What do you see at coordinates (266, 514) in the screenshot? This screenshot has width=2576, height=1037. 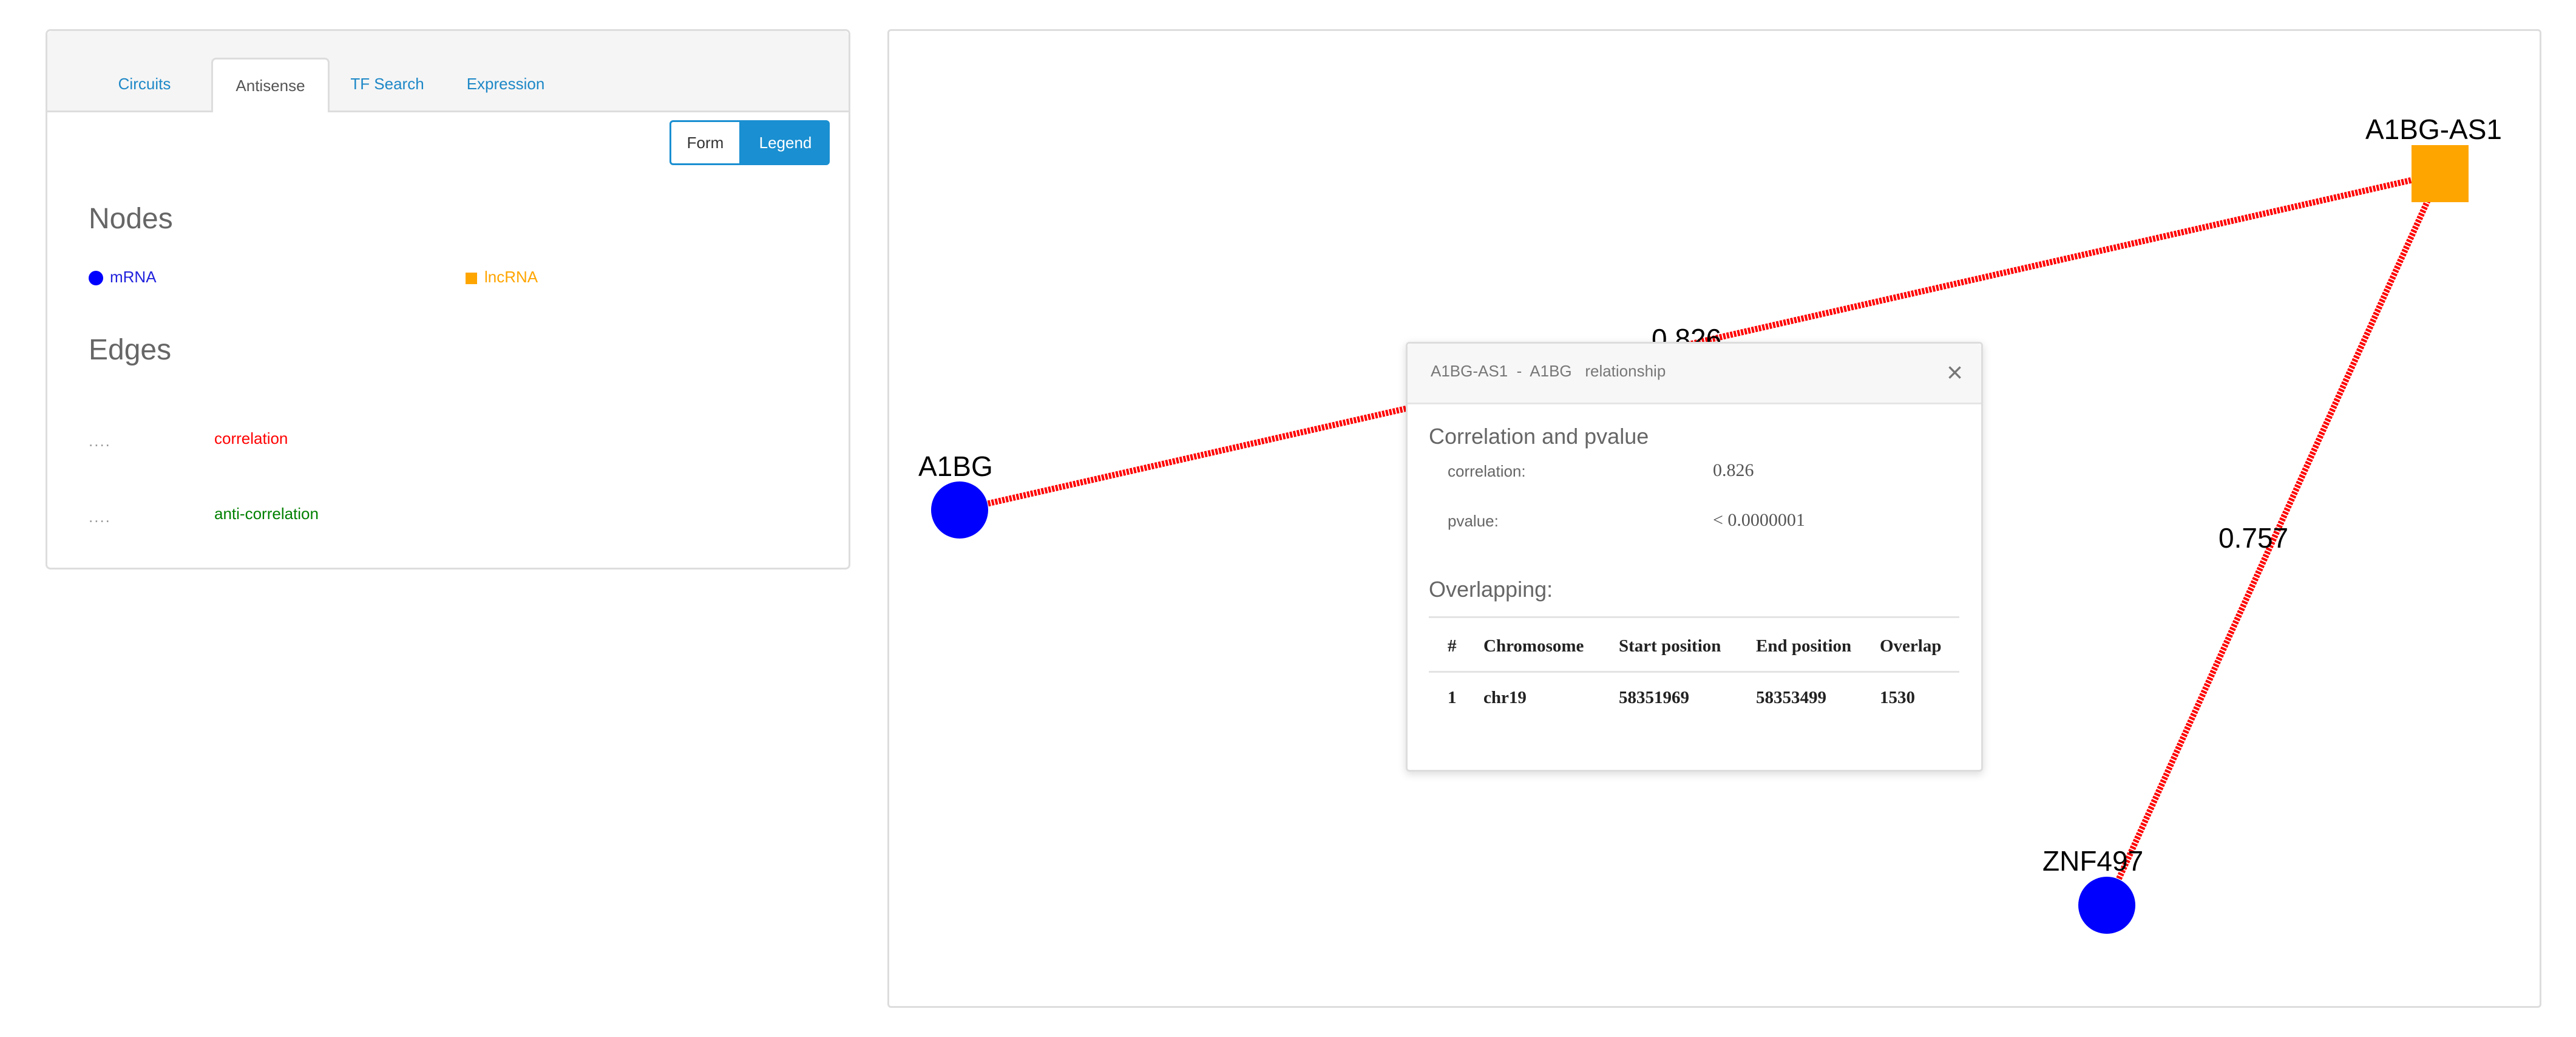 I see `anticorrelation-legend-label: anti-correlation` at bounding box center [266, 514].